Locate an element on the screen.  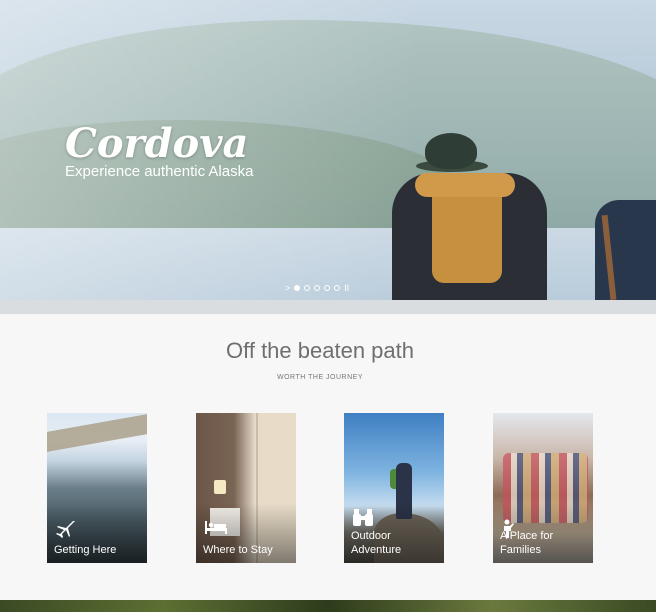
slider-controls: > II is located at coordinates (317, 288).